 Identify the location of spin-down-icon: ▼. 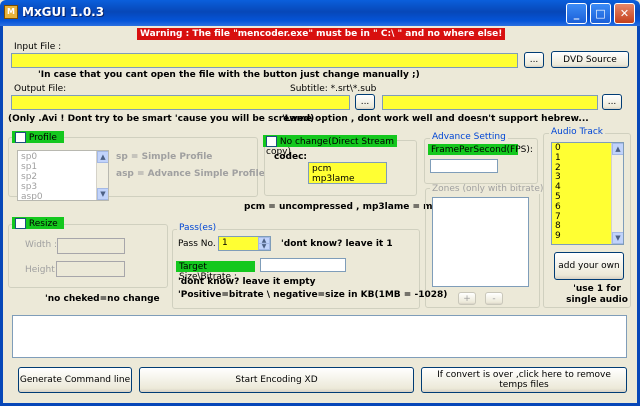
(264, 246).